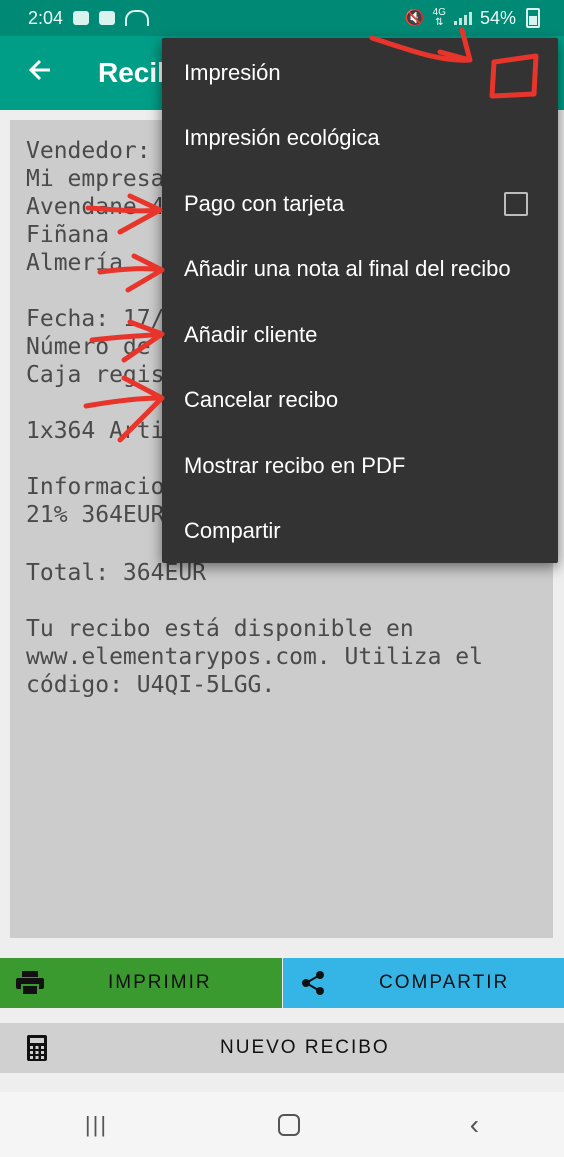 This screenshot has height=1157, width=564. Describe the element at coordinates (288, 1124) in the screenshot. I see `home-icon` at that location.